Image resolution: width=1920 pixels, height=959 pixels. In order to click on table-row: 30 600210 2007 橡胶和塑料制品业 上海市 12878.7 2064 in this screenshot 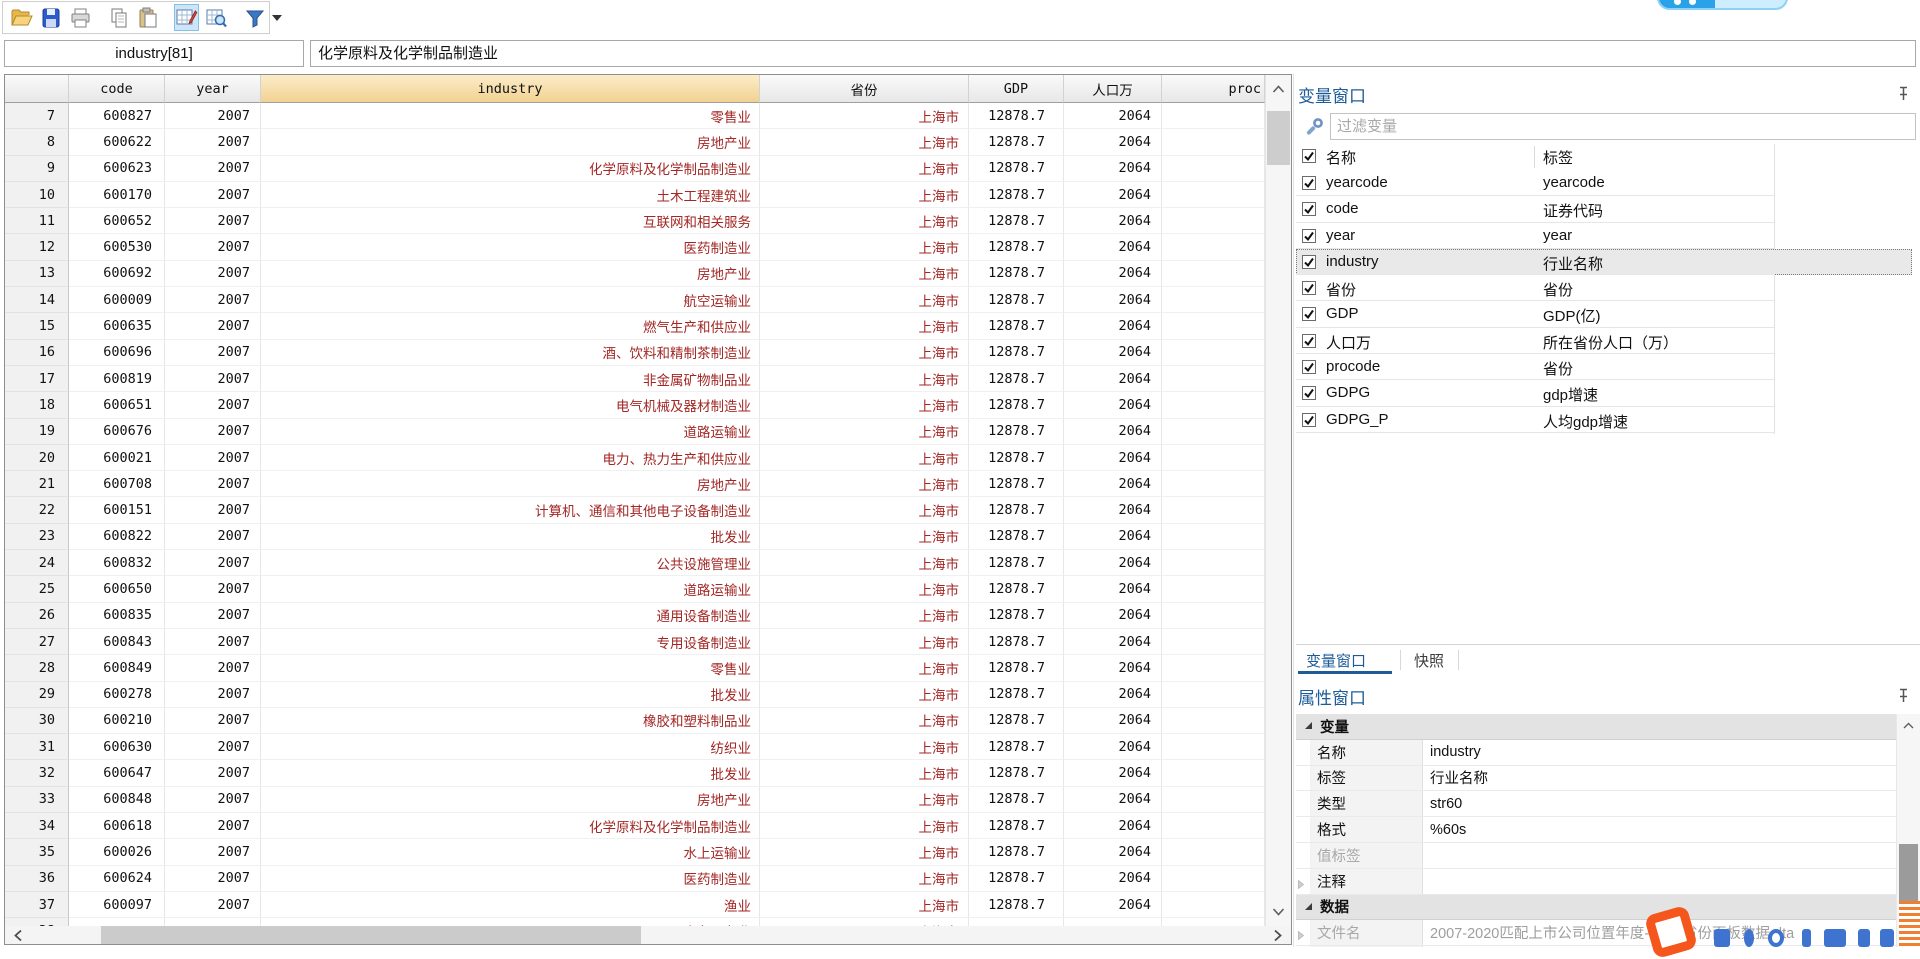, I will do `click(635, 721)`.